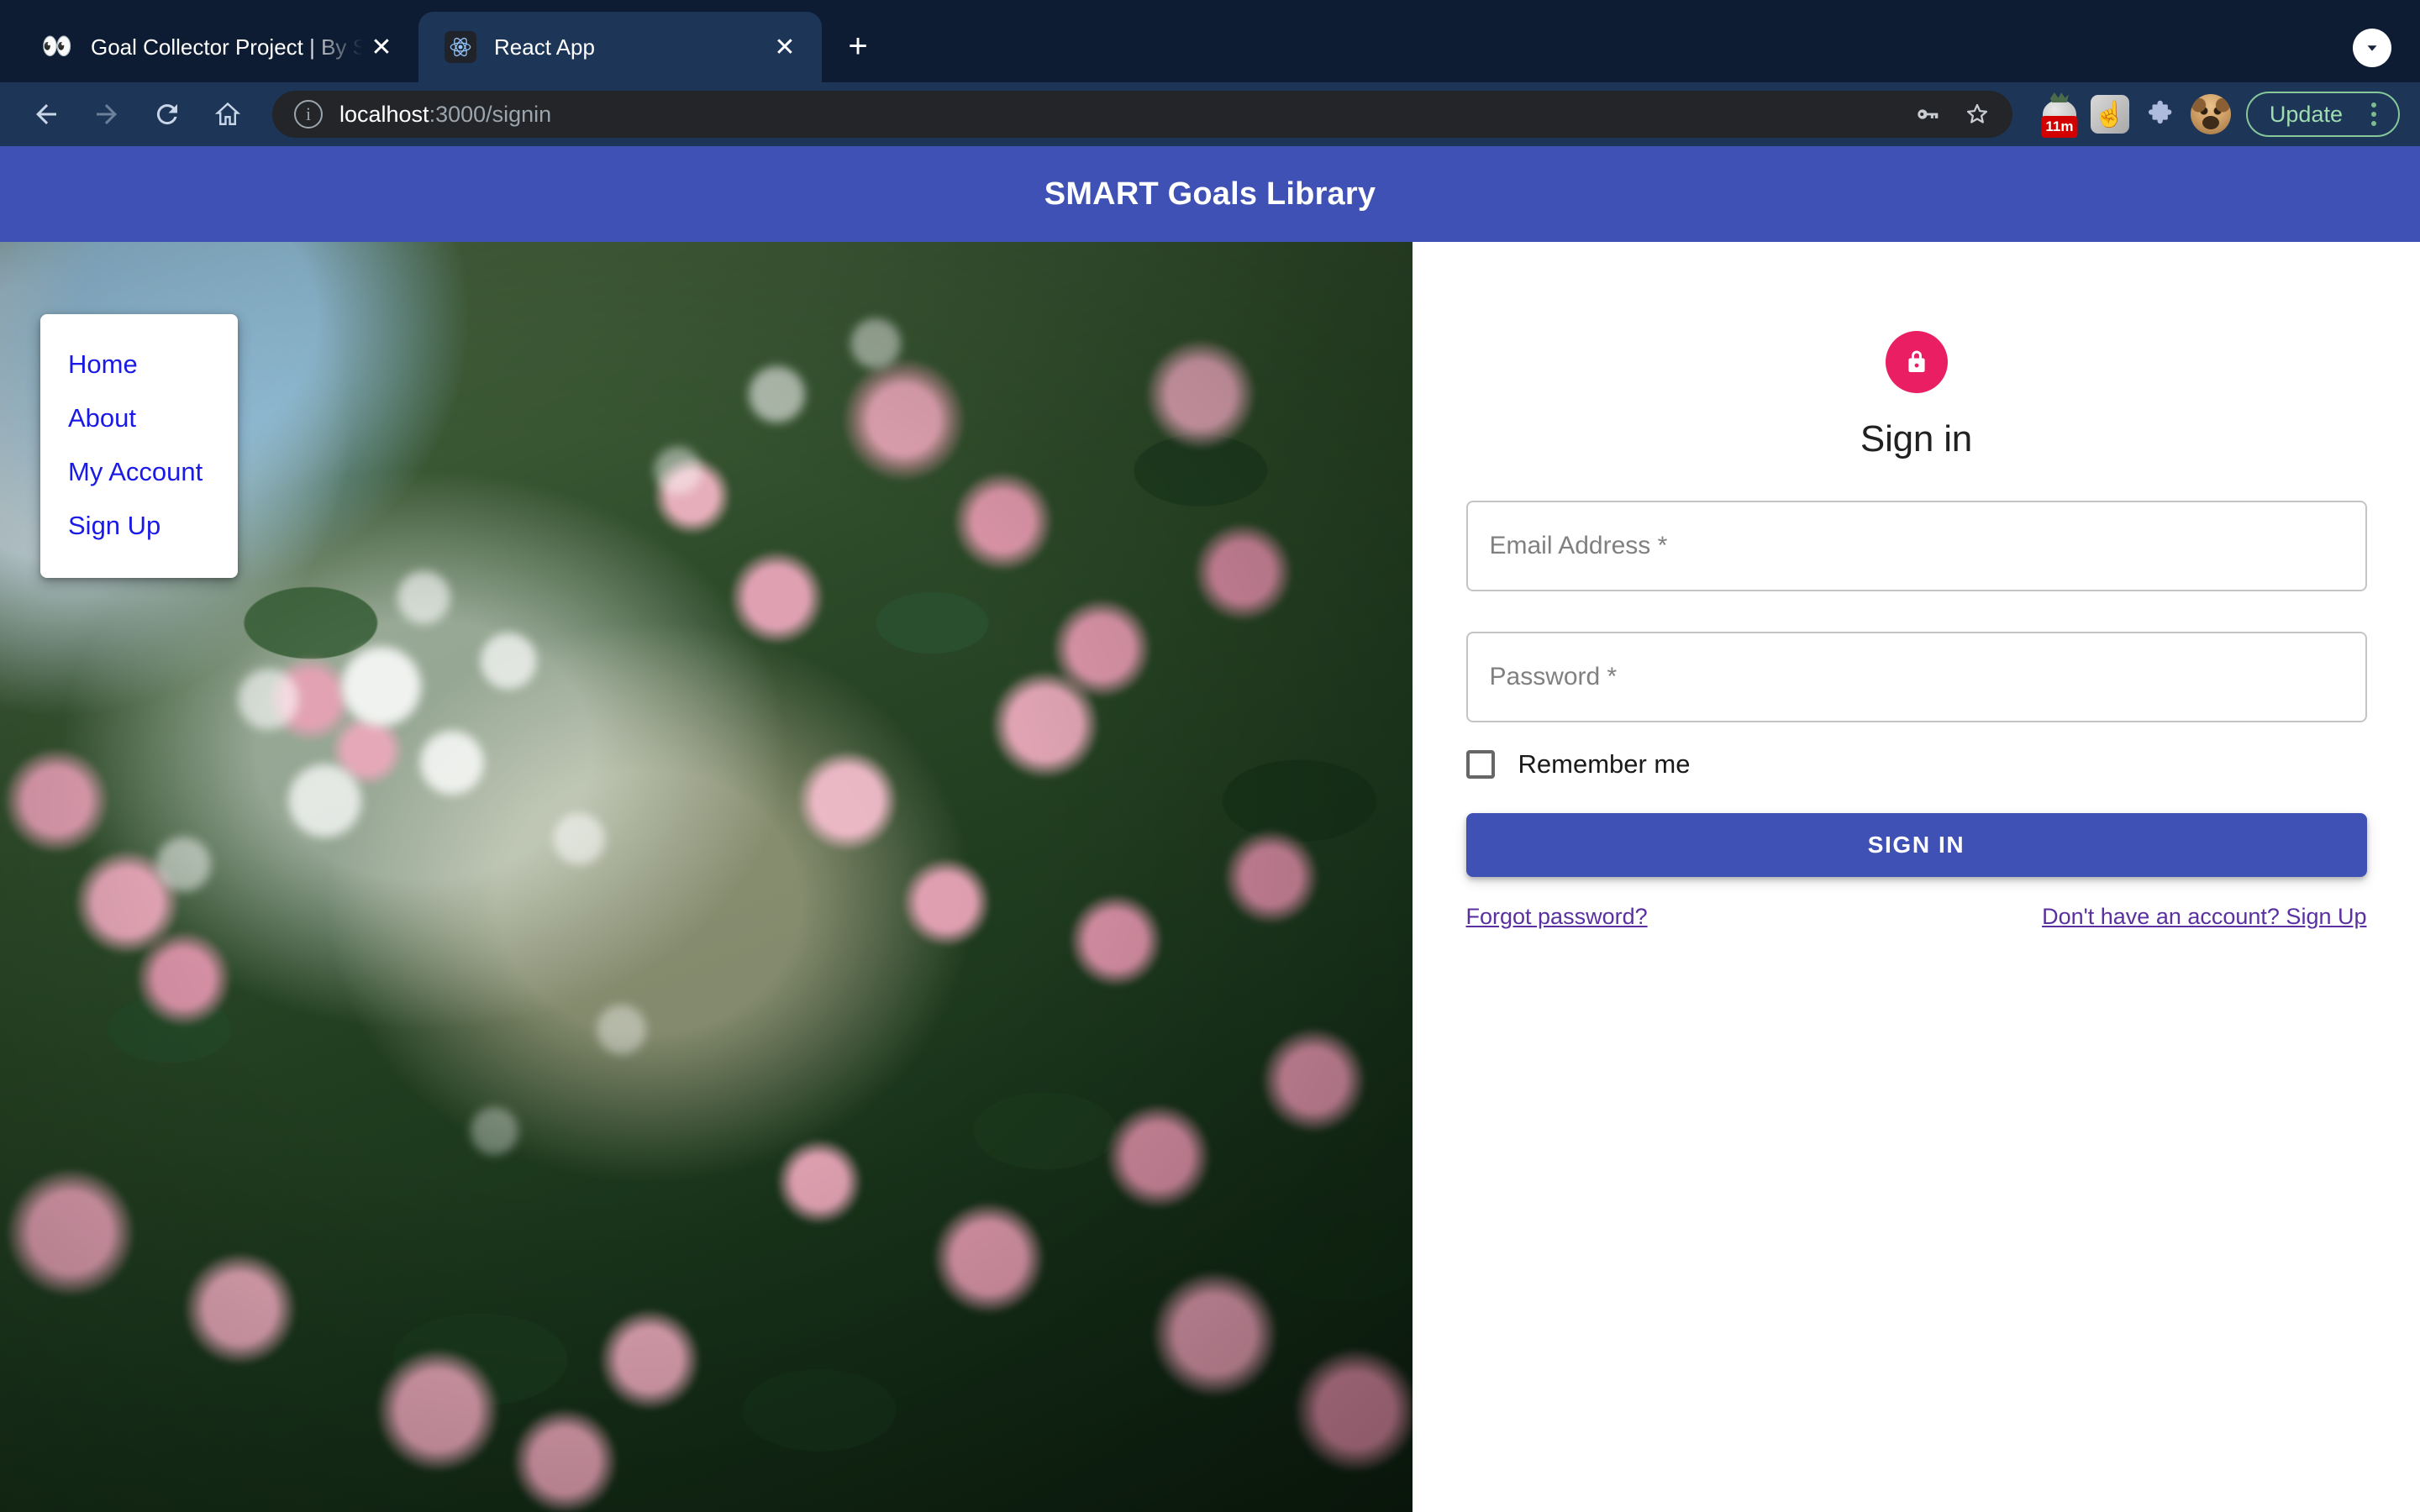 Image resolution: width=2420 pixels, height=1512 pixels. Describe the element at coordinates (2135, 114) in the screenshot. I see `extension-icons: 11m ☝` at that location.